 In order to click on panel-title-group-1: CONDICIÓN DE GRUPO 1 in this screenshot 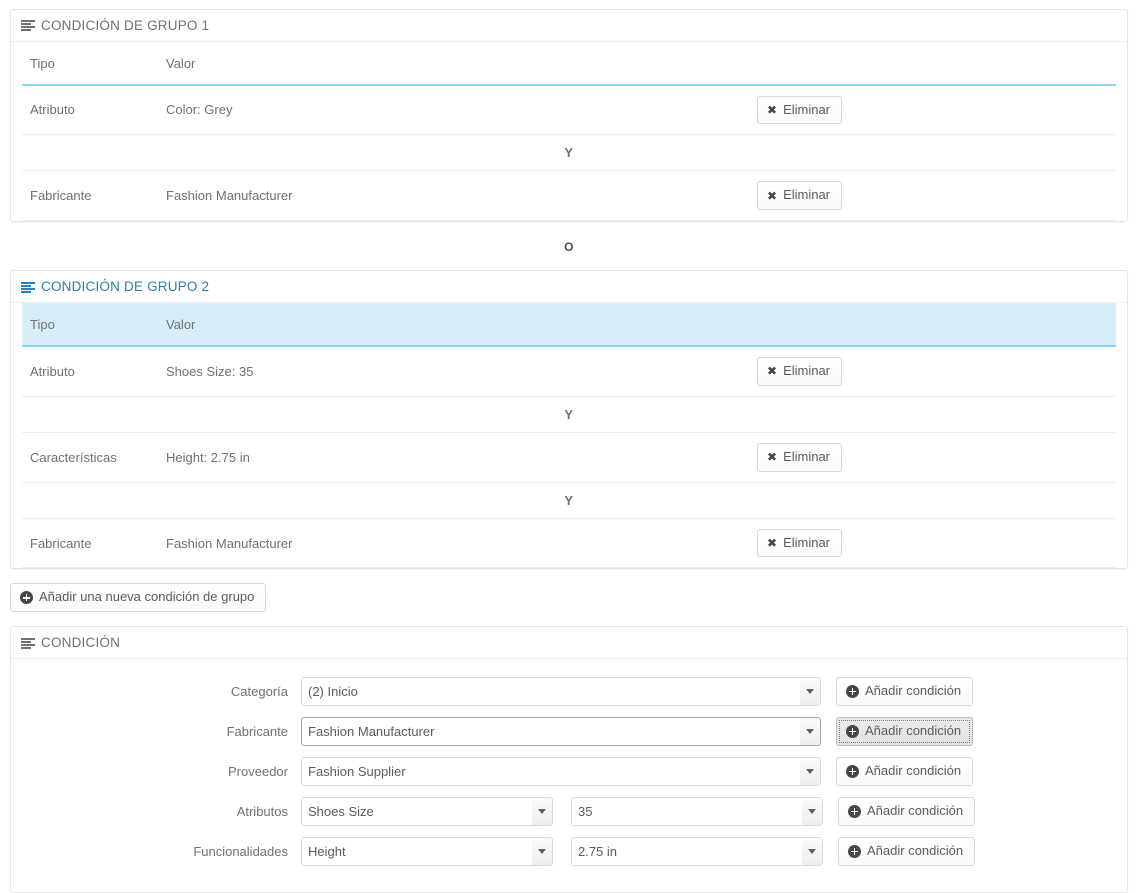, I will do `click(125, 25)`.